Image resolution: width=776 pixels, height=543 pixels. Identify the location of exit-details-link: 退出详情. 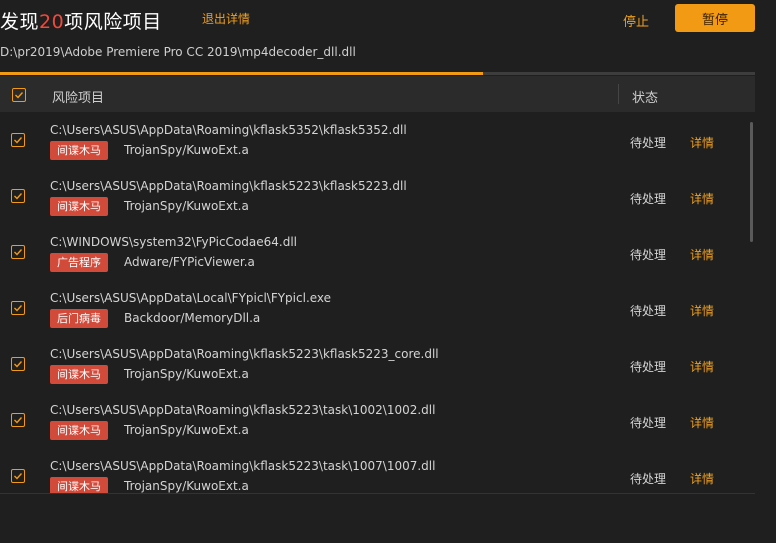
(226, 18).